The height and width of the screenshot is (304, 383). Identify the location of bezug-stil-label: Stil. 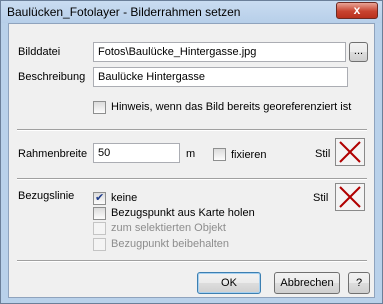
(321, 198).